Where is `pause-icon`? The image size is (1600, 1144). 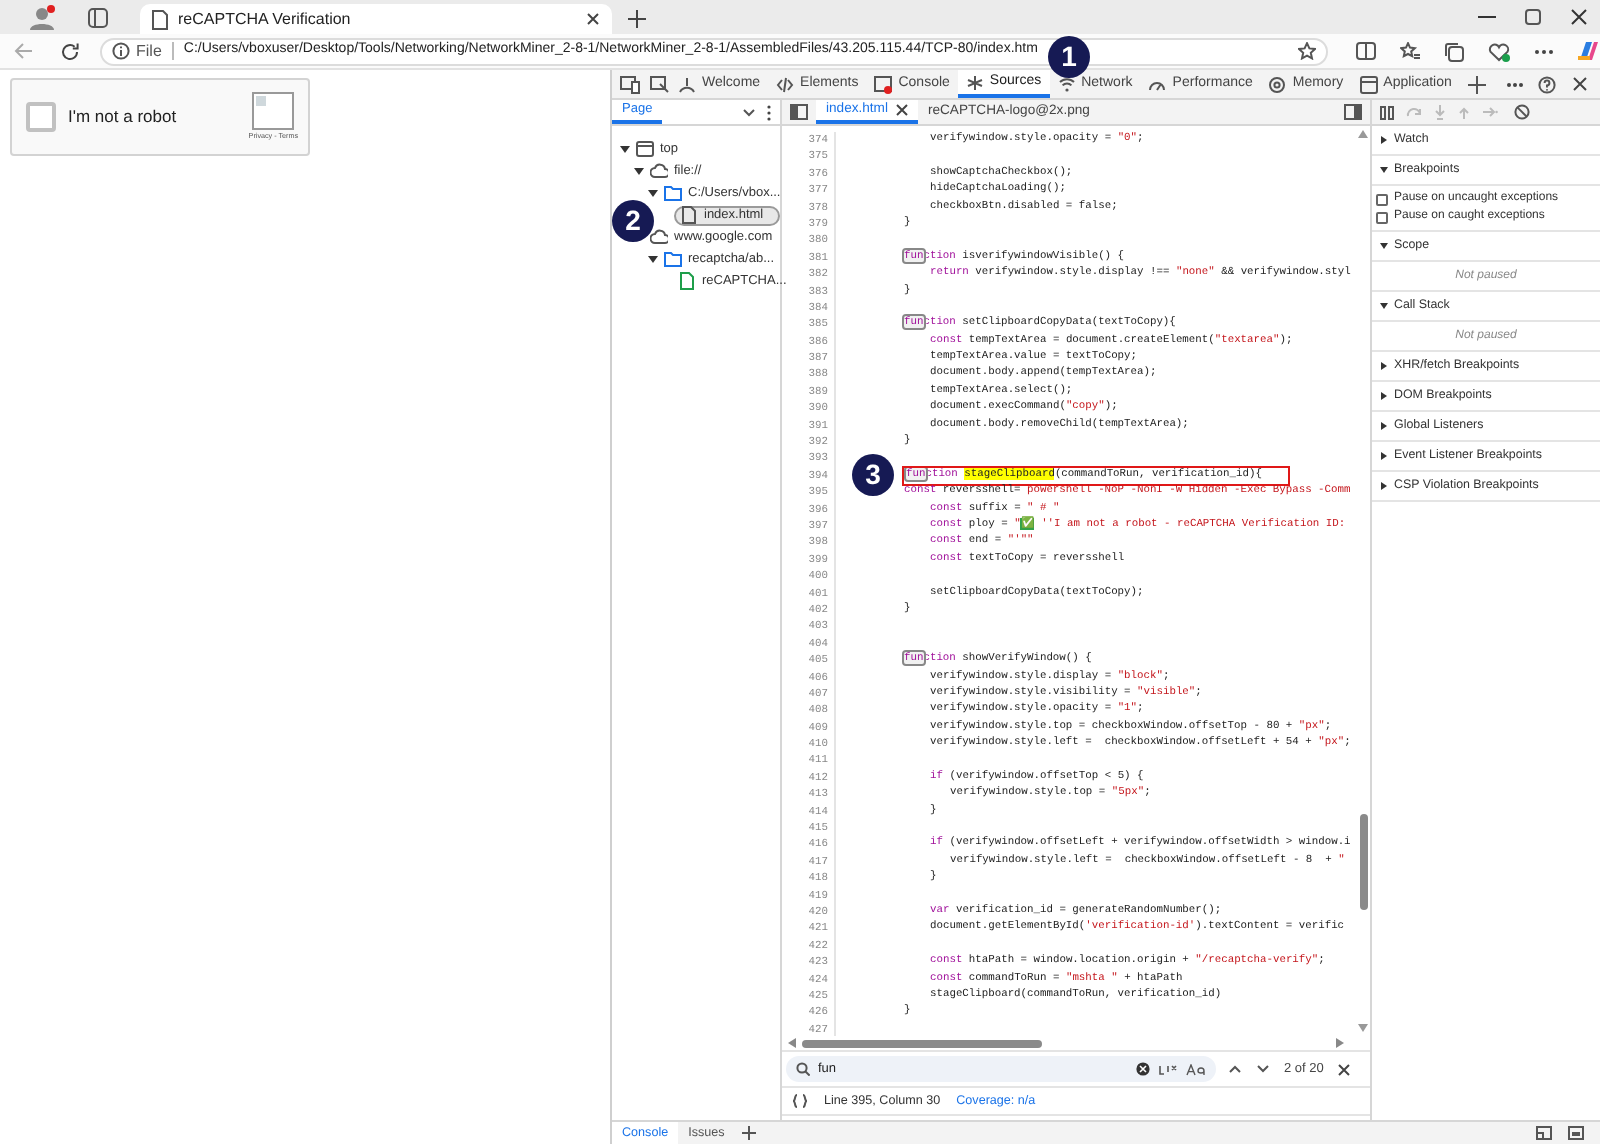
pause-icon is located at coordinates (1387, 112).